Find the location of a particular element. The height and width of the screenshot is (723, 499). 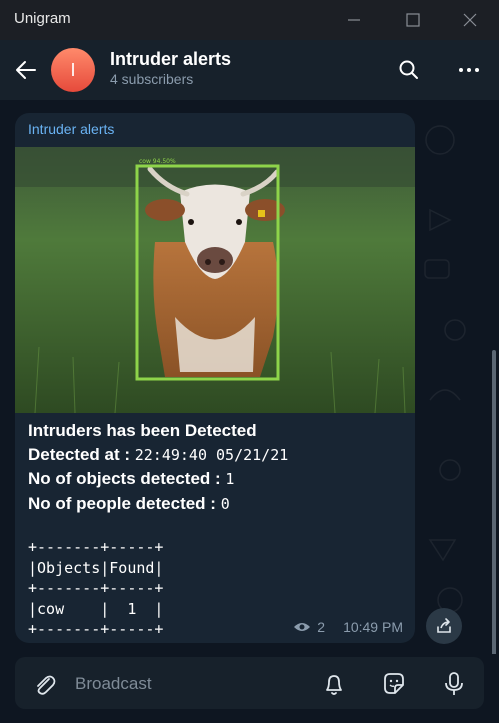

more-icon is located at coordinates (469, 70).